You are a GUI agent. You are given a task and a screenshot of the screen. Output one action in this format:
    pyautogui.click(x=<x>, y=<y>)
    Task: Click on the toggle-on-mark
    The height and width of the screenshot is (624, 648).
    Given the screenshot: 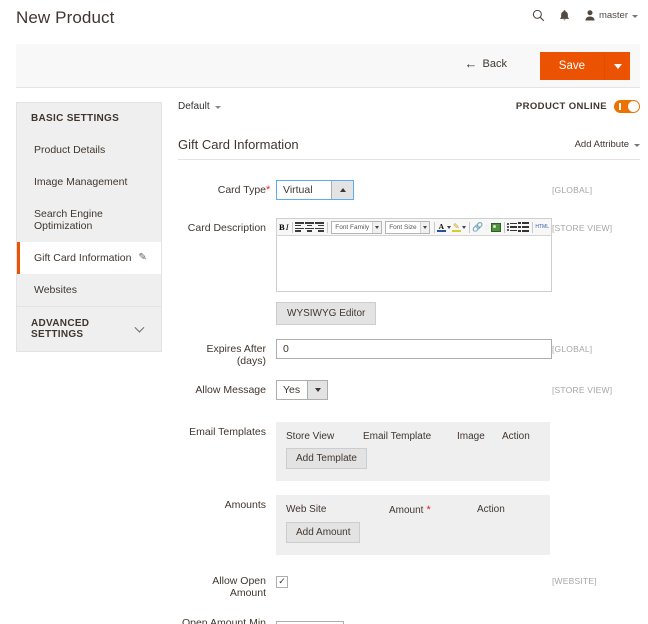 What is the action you would take?
    pyautogui.click(x=620, y=106)
    